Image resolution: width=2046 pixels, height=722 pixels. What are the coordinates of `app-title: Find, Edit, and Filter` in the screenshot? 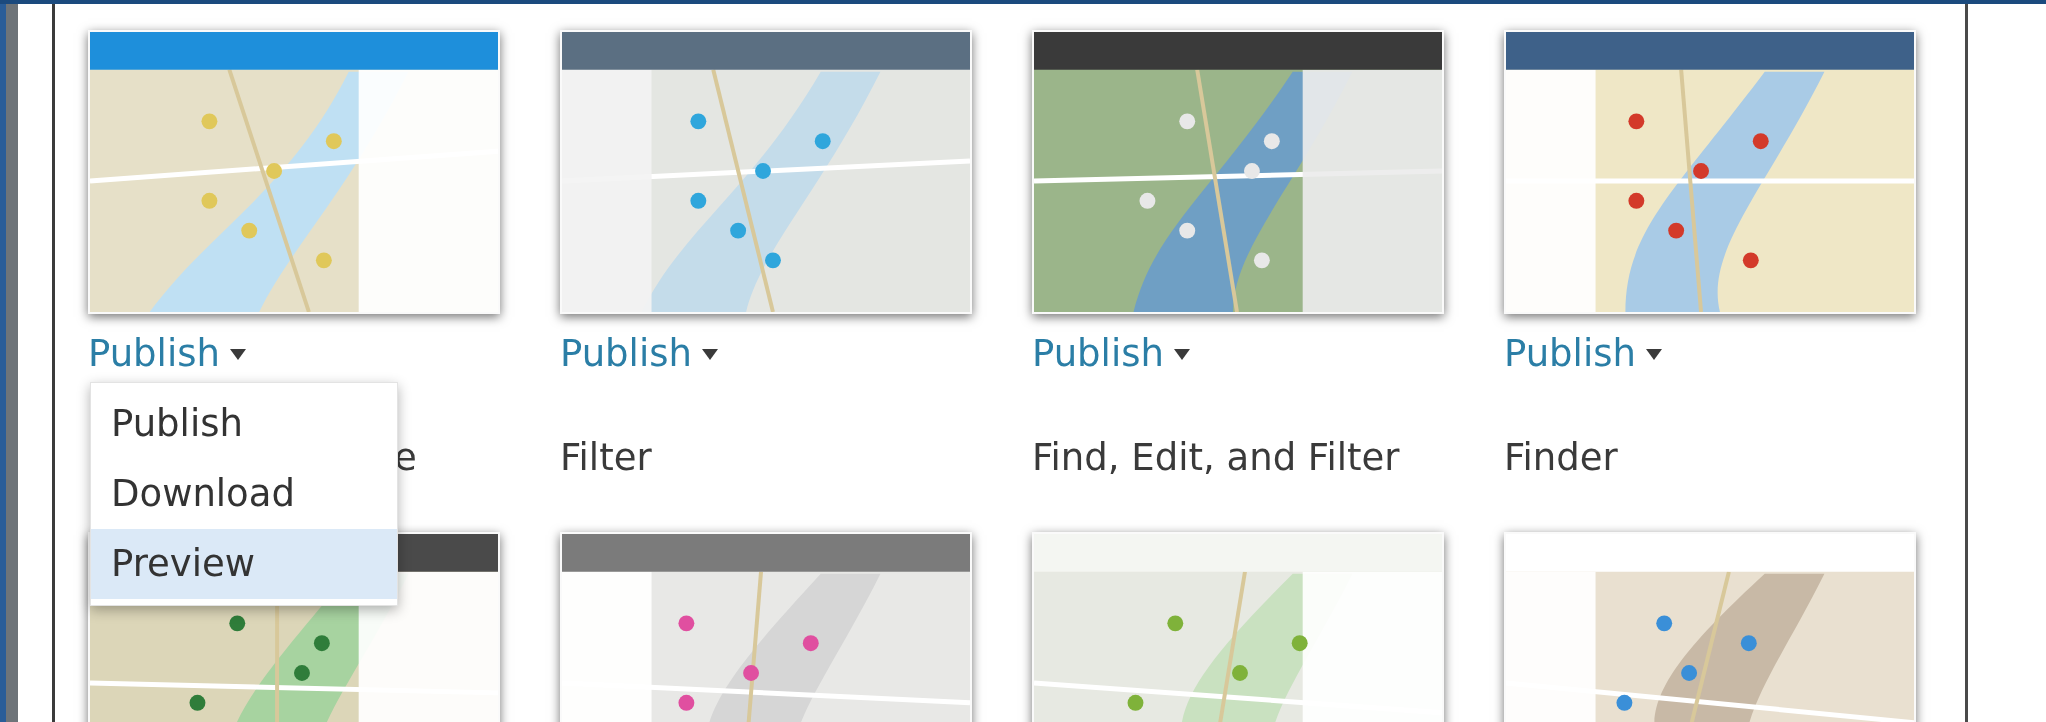 It's located at (1216, 457).